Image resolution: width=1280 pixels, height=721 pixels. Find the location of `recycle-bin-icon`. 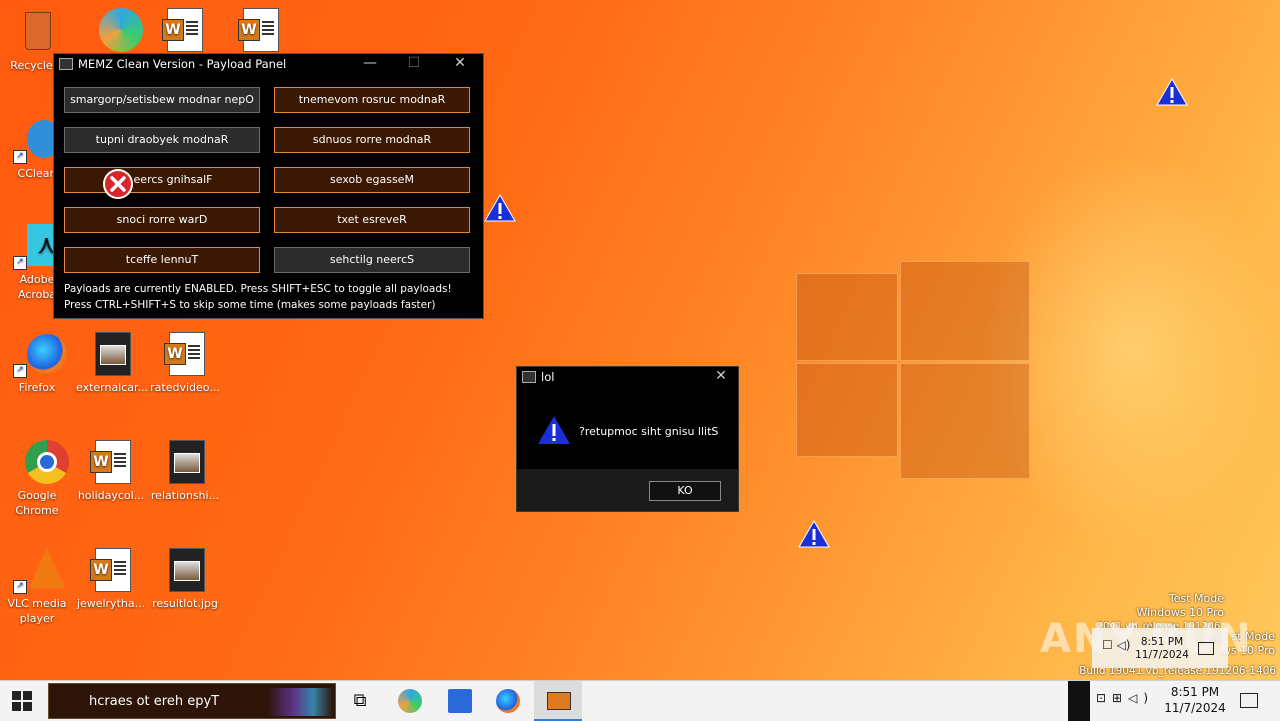

recycle-bin-icon is located at coordinates (37, 32).